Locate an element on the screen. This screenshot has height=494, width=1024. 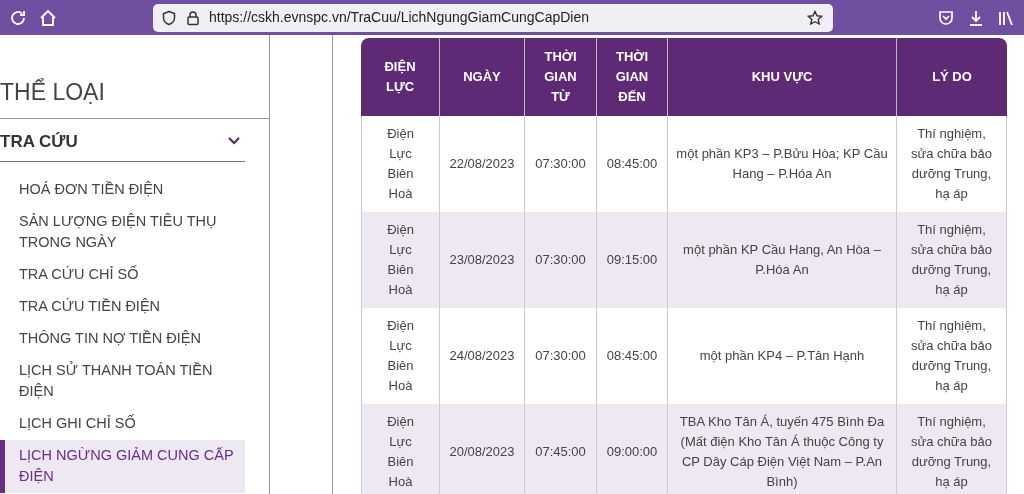
sidebar-item: THÔNG TIN NỢ TIỀN ĐIỆN is located at coordinates (122, 339).